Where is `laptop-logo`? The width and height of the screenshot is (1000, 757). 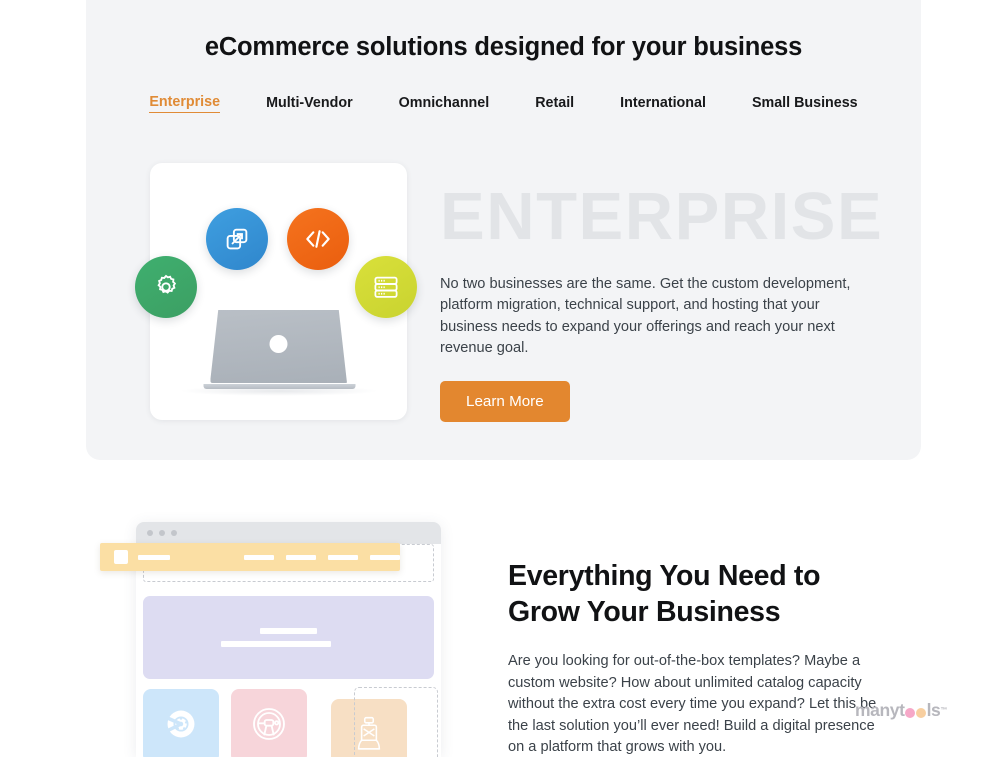
laptop-logo is located at coordinates (278, 343).